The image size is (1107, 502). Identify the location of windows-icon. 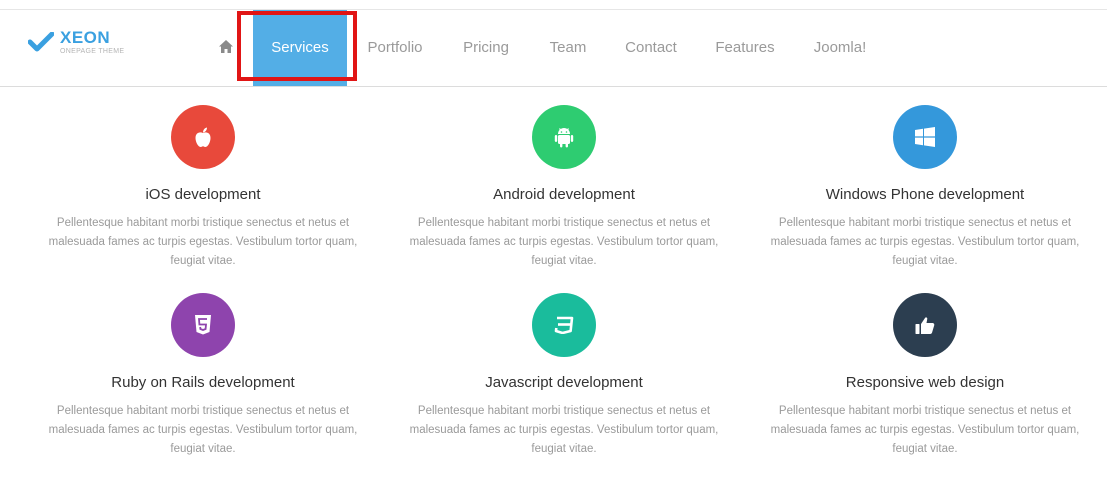
(925, 137).